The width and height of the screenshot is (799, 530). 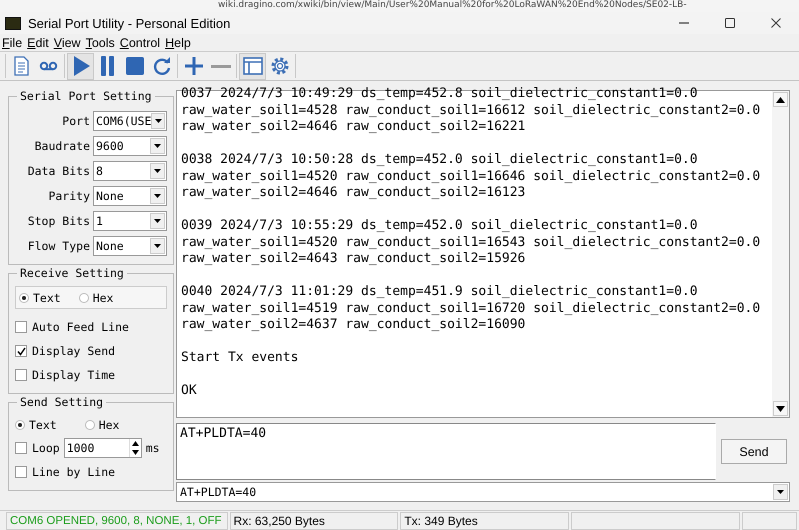 I want to click on dropdown: 1, so click(x=130, y=220).